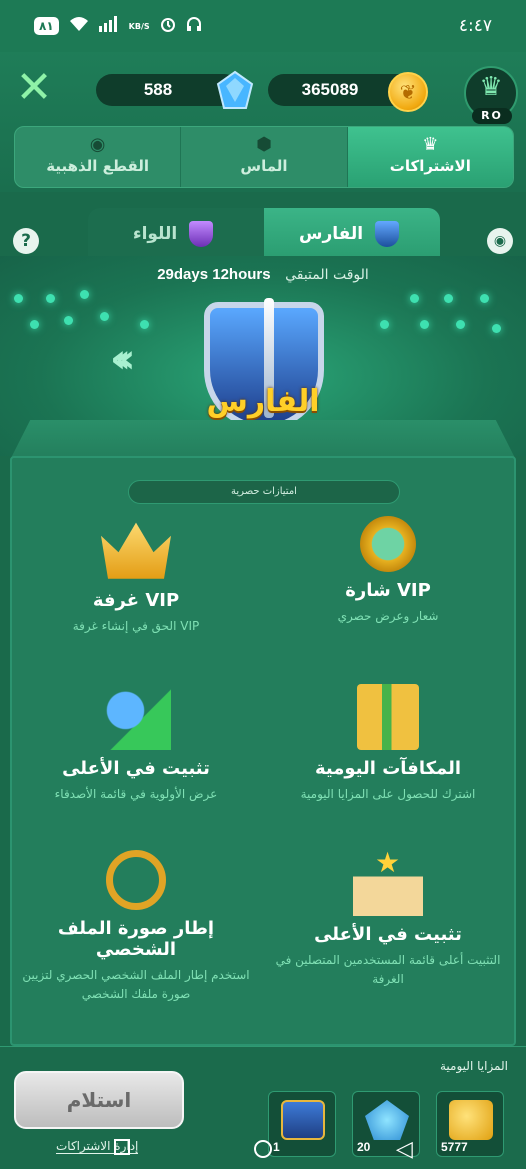 The image size is (526, 1169). What do you see at coordinates (26, 241) in the screenshot?
I see `help-icon: ?` at bounding box center [26, 241].